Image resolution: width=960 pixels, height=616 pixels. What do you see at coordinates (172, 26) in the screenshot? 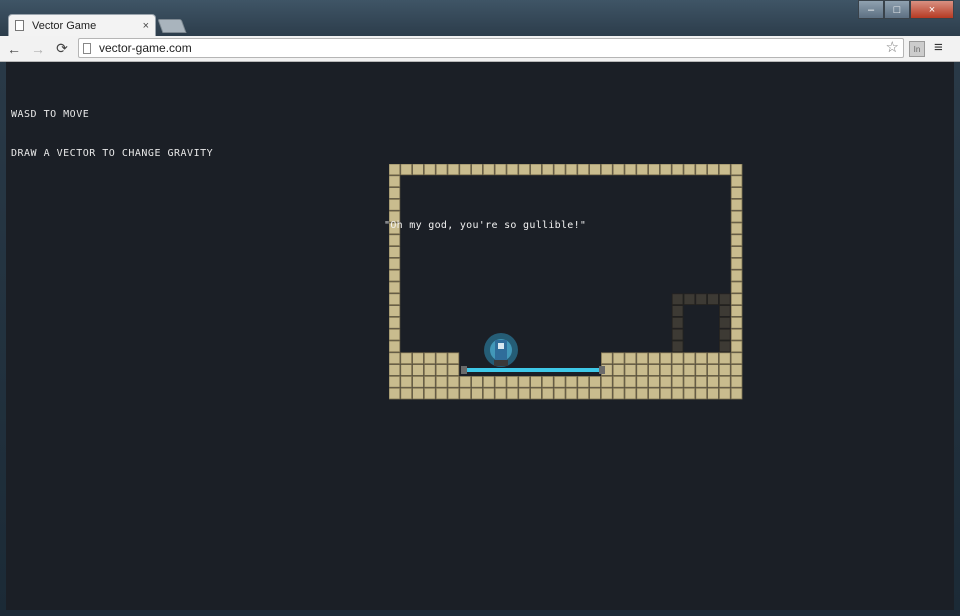
I see `new-tab-button` at bounding box center [172, 26].